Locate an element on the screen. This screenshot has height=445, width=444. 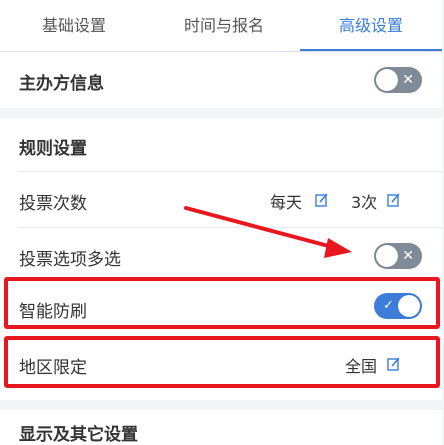
anti-spam-toggle: ✓ is located at coordinates (398, 306).